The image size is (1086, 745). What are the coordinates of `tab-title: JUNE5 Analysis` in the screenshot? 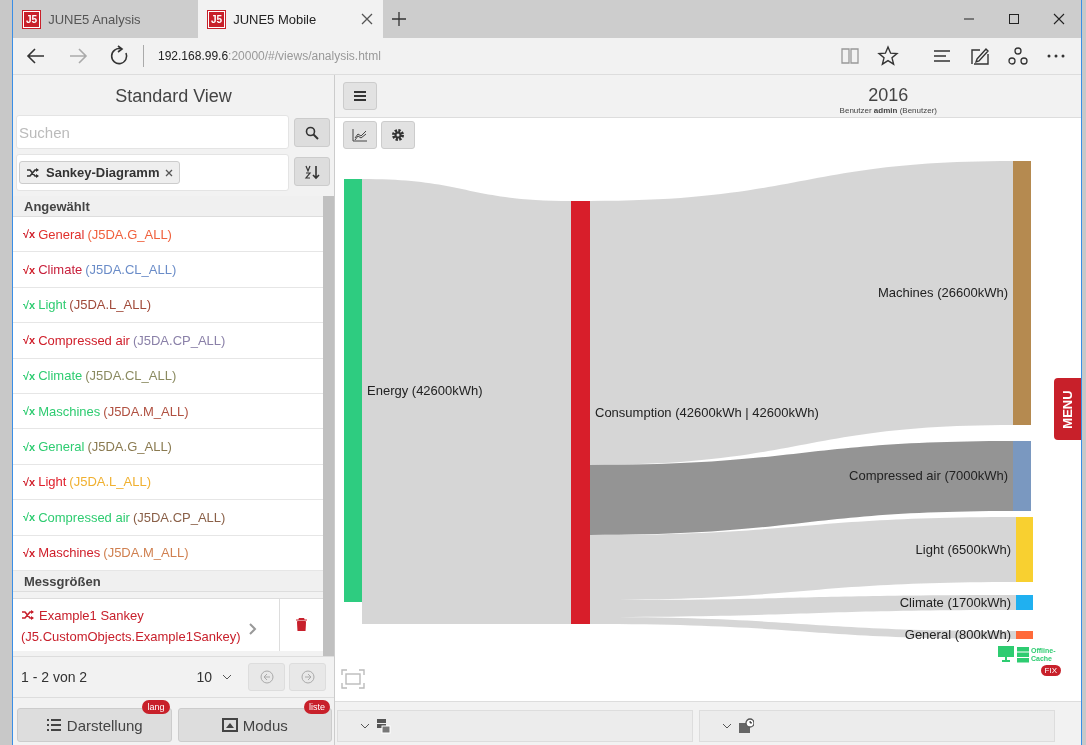 It's located at (94, 19).